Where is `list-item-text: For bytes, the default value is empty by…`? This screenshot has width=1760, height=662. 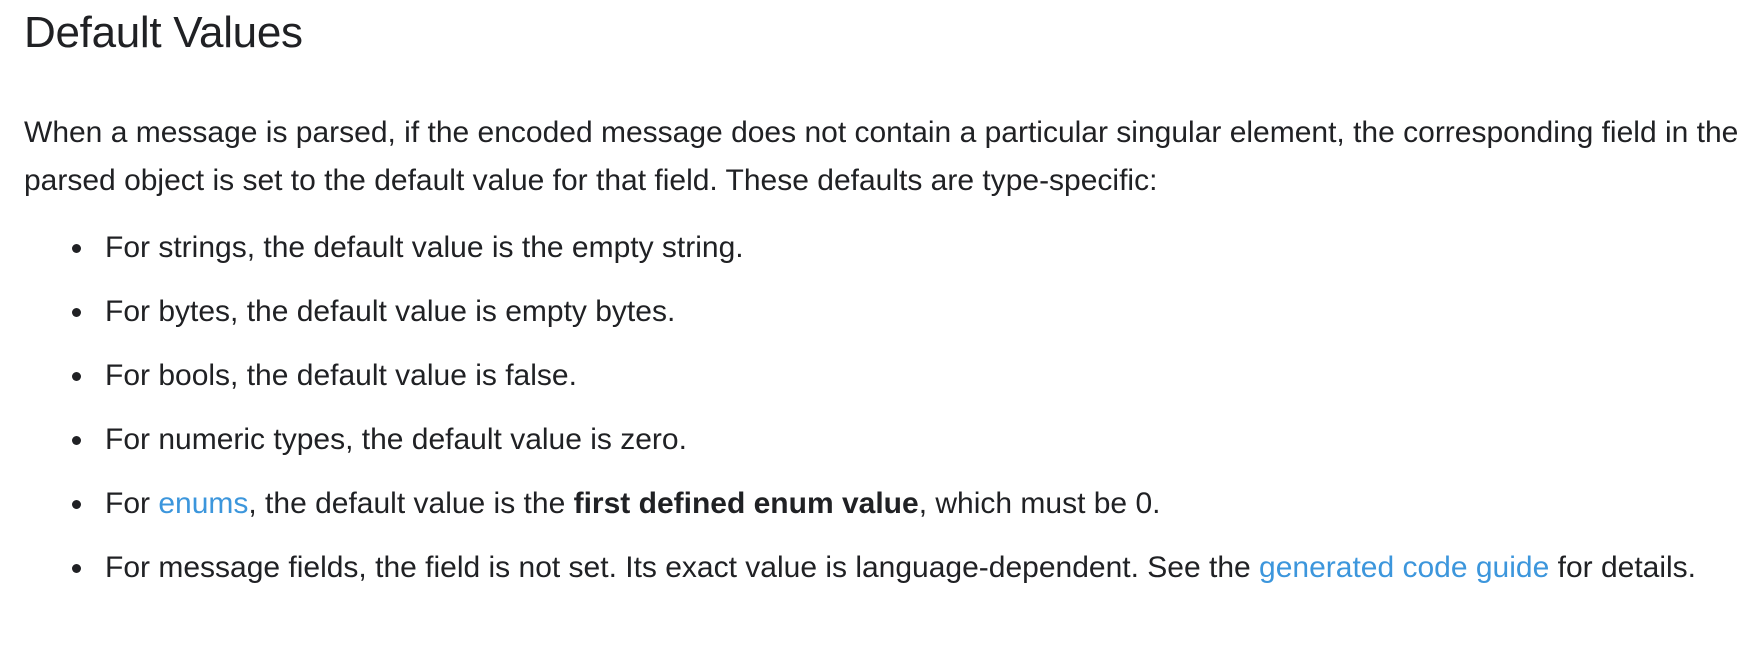
list-item-text: For bytes, the default value is empty by… is located at coordinates (390, 311).